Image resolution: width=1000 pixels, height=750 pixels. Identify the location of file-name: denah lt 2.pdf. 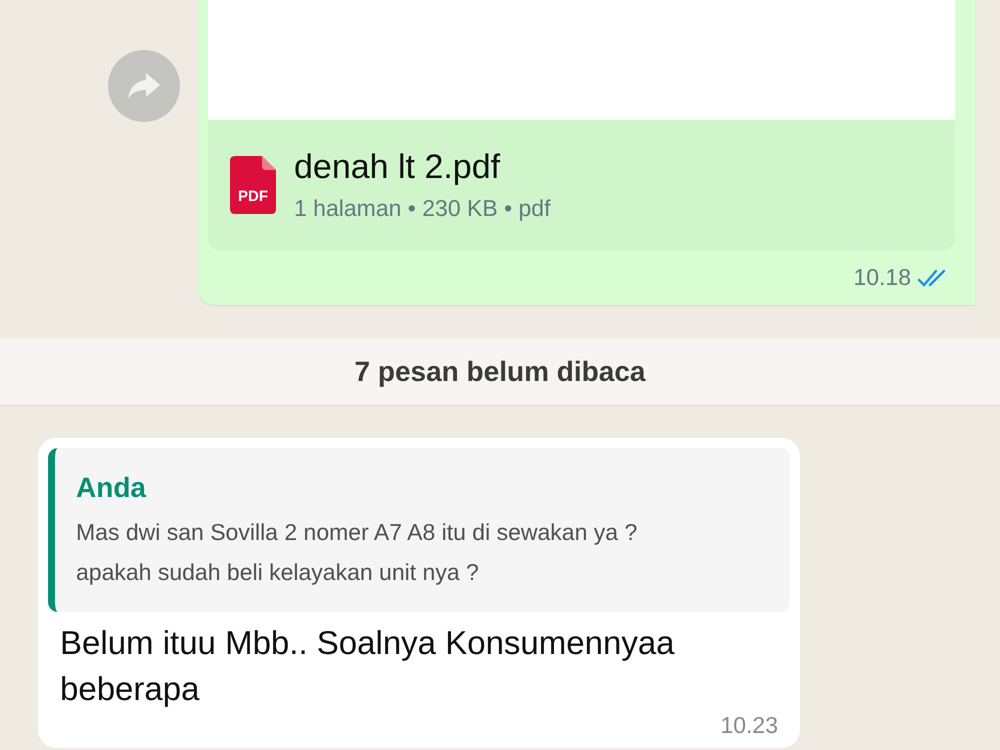
(398, 167).